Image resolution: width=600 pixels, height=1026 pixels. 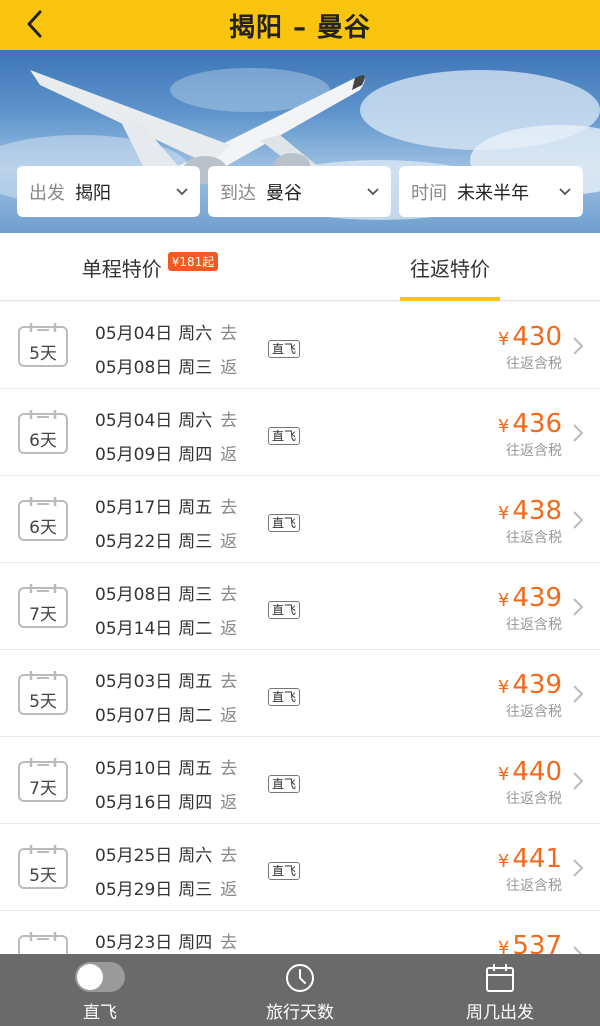 I want to click on fare-price: ¥440, so click(x=530, y=772).